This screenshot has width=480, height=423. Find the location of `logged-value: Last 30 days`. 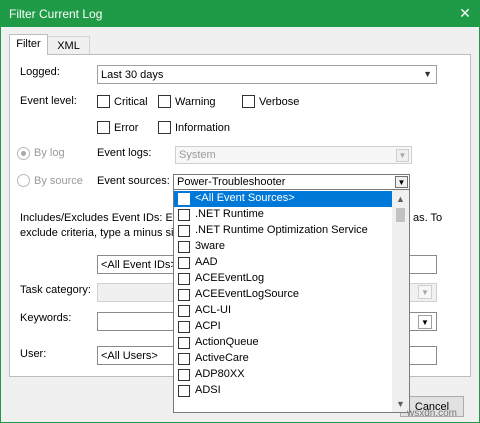

logged-value: Last 30 days is located at coordinates (132, 75).